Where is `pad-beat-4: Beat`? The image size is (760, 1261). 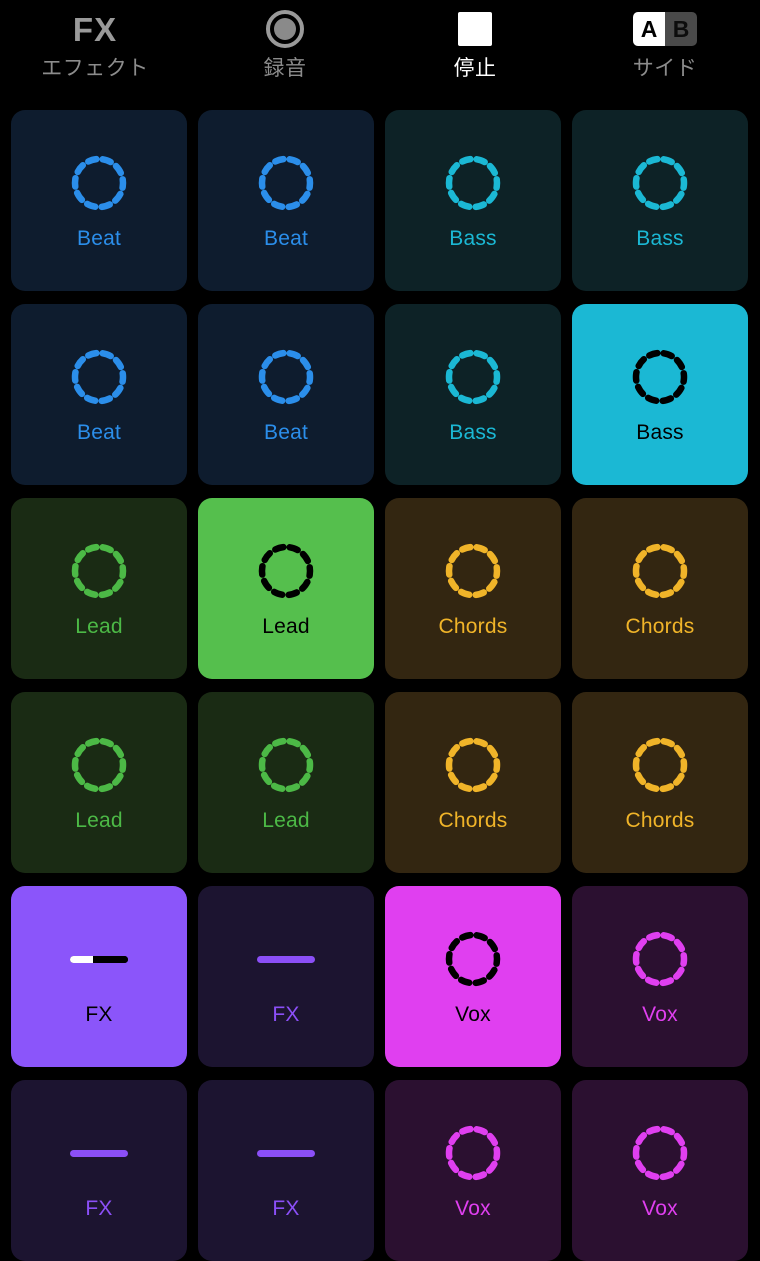 pad-beat-4: Beat is located at coordinates (99, 394).